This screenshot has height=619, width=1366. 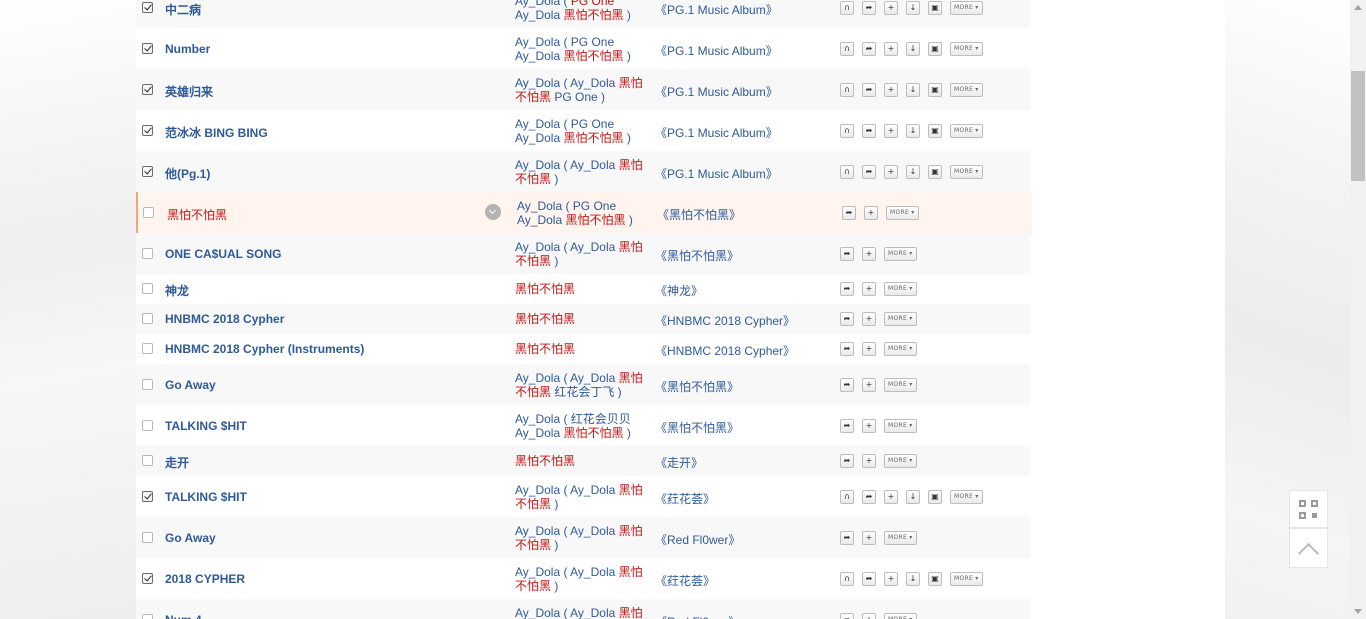 What do you see at coordinates (264, 349) in the screenshot?
I see `song-title-link: HNBMC 2018 Cypher (Instruments)` at bounding box center [264, 349].